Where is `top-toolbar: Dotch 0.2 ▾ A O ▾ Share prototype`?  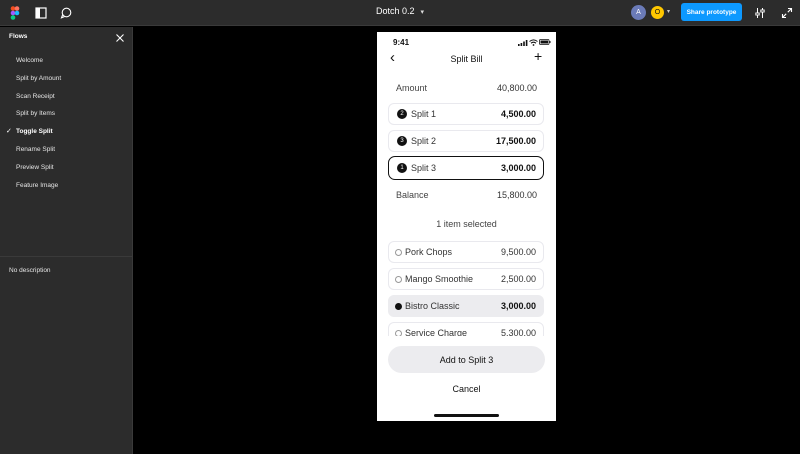
top-toolbar: Dotch 0.2 ▾ A O ▾ Share prototype is located at coordinates (400, 13).